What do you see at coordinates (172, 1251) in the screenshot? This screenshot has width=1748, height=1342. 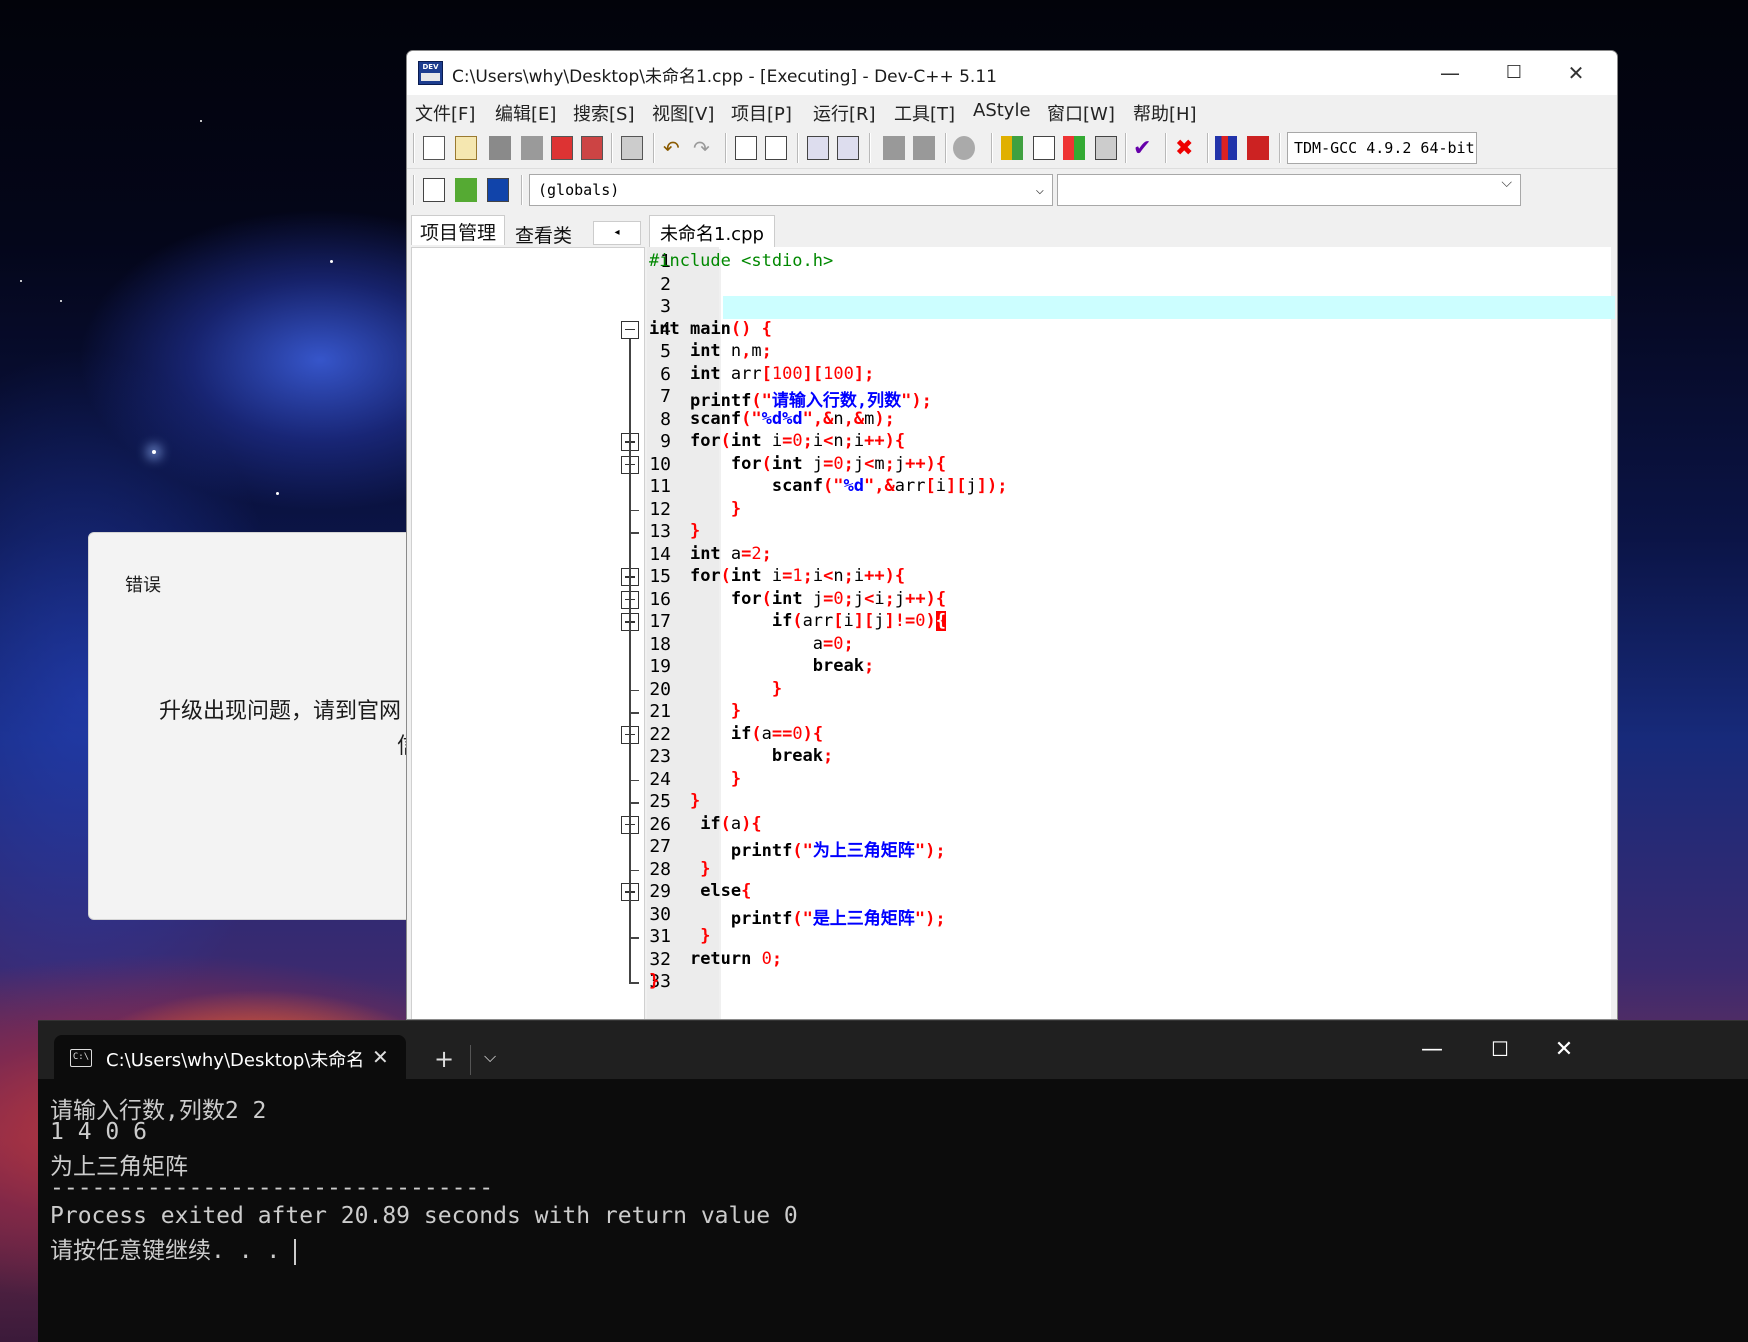 I see `output-line: 请按任意键继续. . .` at bounding box center [172, 1251].